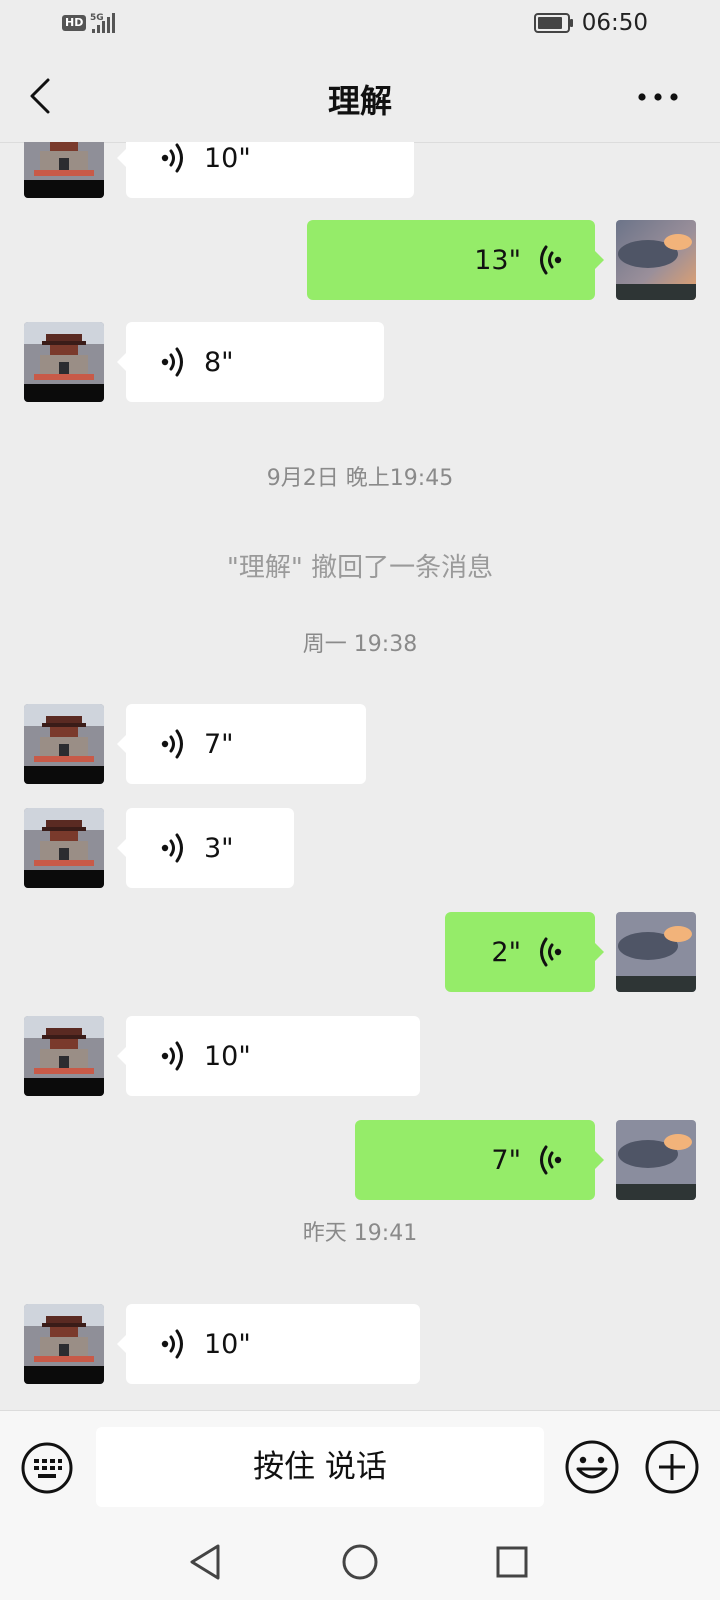 The image size is (720, 1600). What do you see at coordinates (455, 260) in the screenshot?
I see `voice-message-bubble: 13"` at bounding box center [455, 260].